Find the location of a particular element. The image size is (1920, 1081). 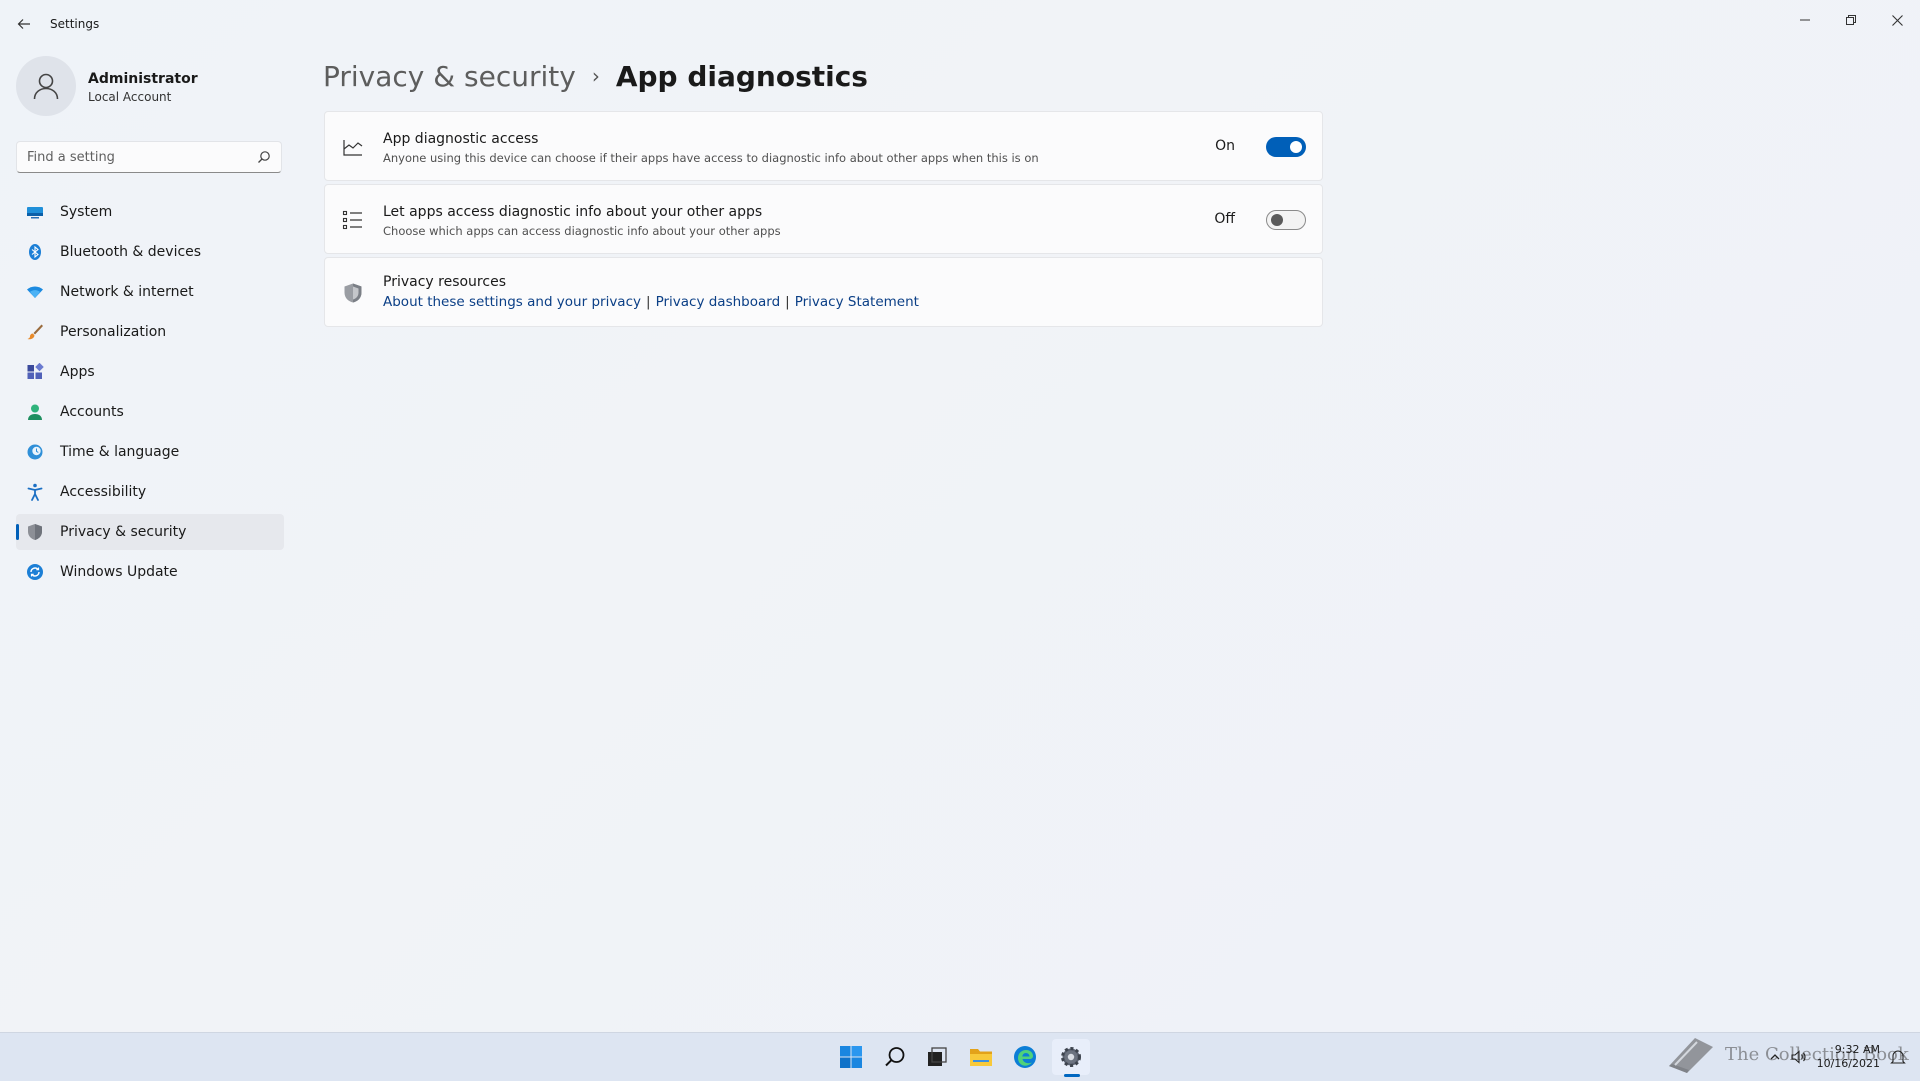

accessibility-icon is located at coordinates (35, 492).